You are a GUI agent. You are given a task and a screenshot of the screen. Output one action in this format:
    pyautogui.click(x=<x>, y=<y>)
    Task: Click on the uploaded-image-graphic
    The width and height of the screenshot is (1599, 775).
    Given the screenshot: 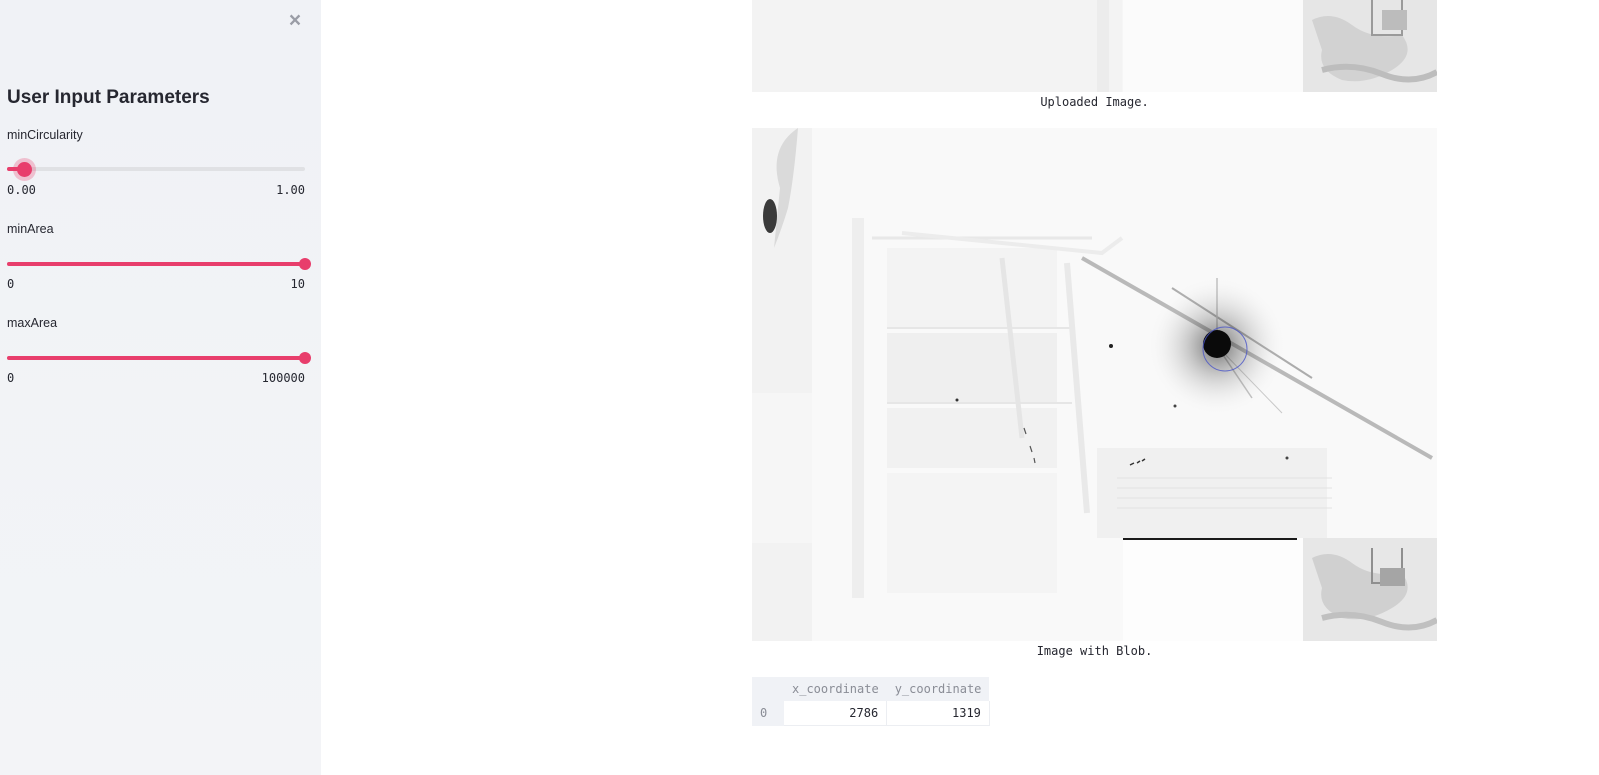 What is the action you would take?
    pyautogui.click(x=1094, y=46)
    